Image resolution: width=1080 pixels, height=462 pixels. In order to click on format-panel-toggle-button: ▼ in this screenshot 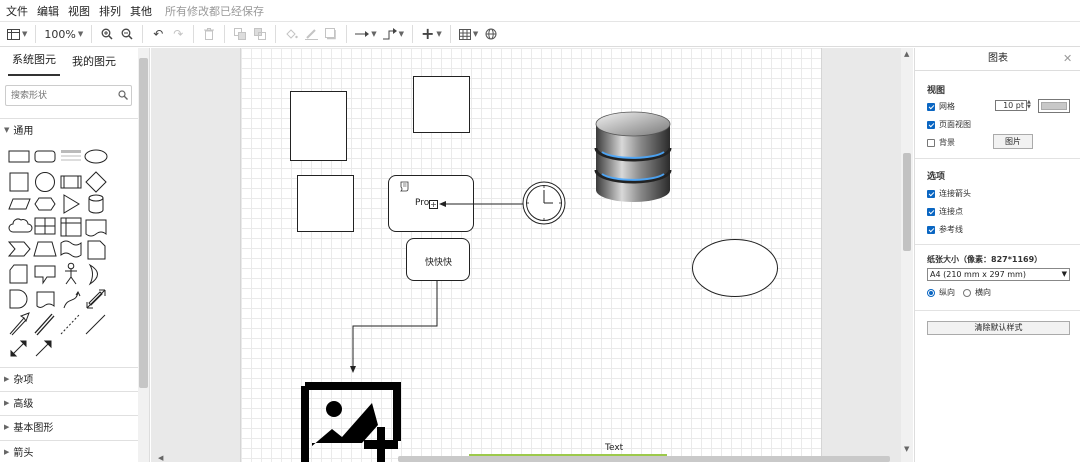, I will do `click(17, 34)`.